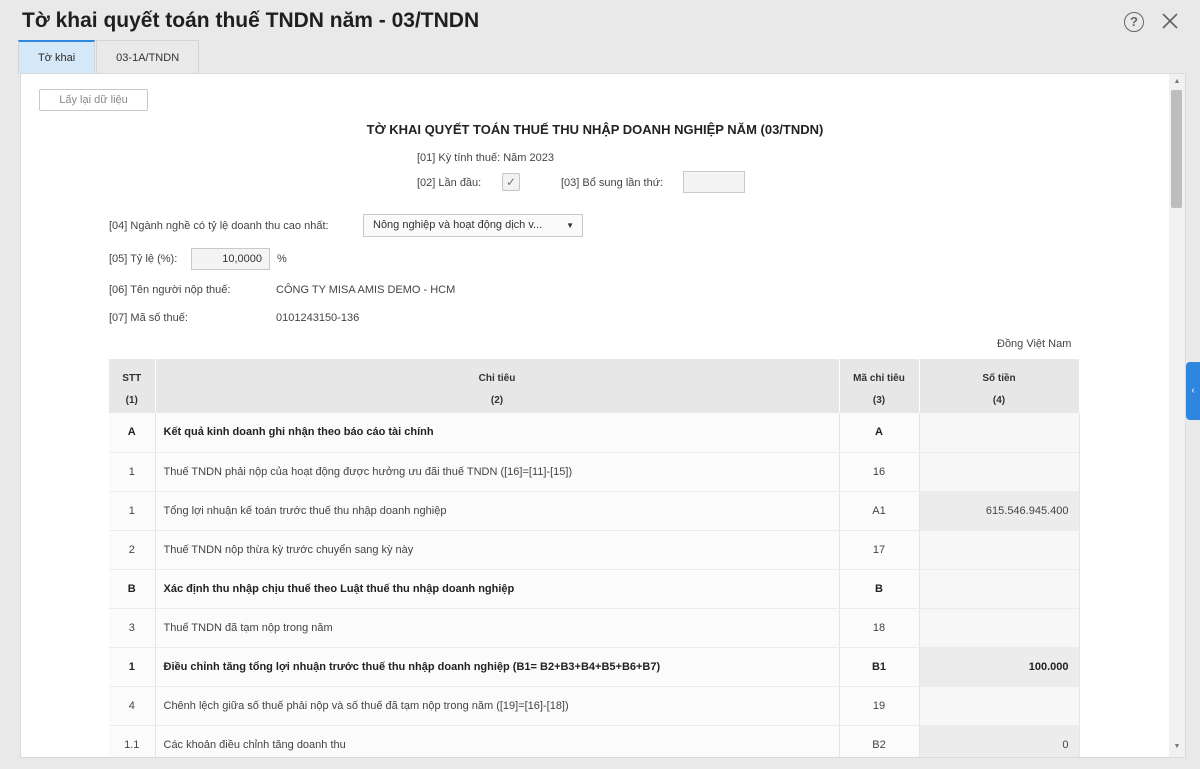 The width and height of the screenshot is (1200, 769). I want to click on supplement-input, so click(714, 182).